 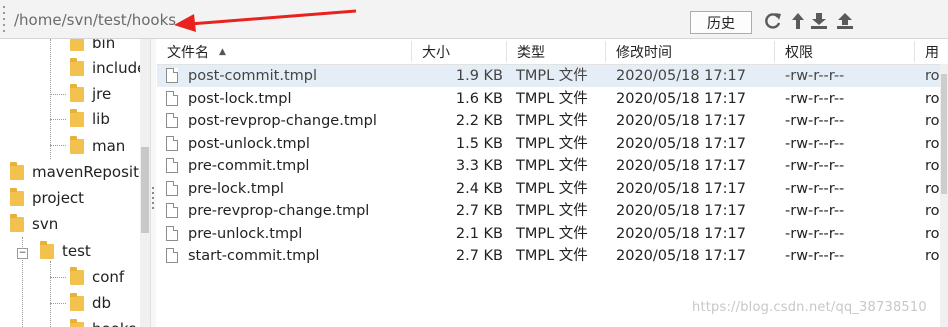 I want to click on column-header-size: 大小, so click(x=459, y=51).